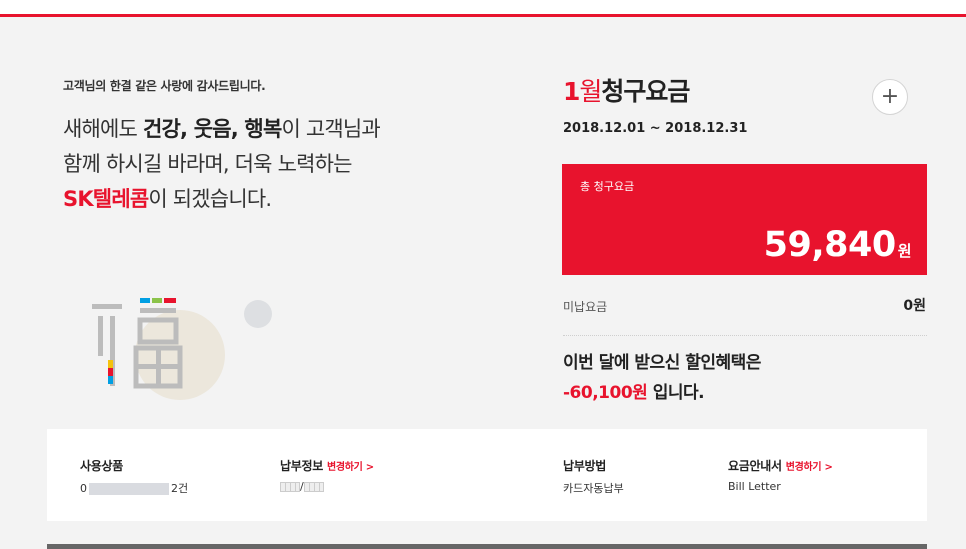 The image size is (966, 549). Describe the element at coordinates (655, 128) in the screenshot. I see `billing-period: 2018.12.01 ~ 2018.12.31` at that location.